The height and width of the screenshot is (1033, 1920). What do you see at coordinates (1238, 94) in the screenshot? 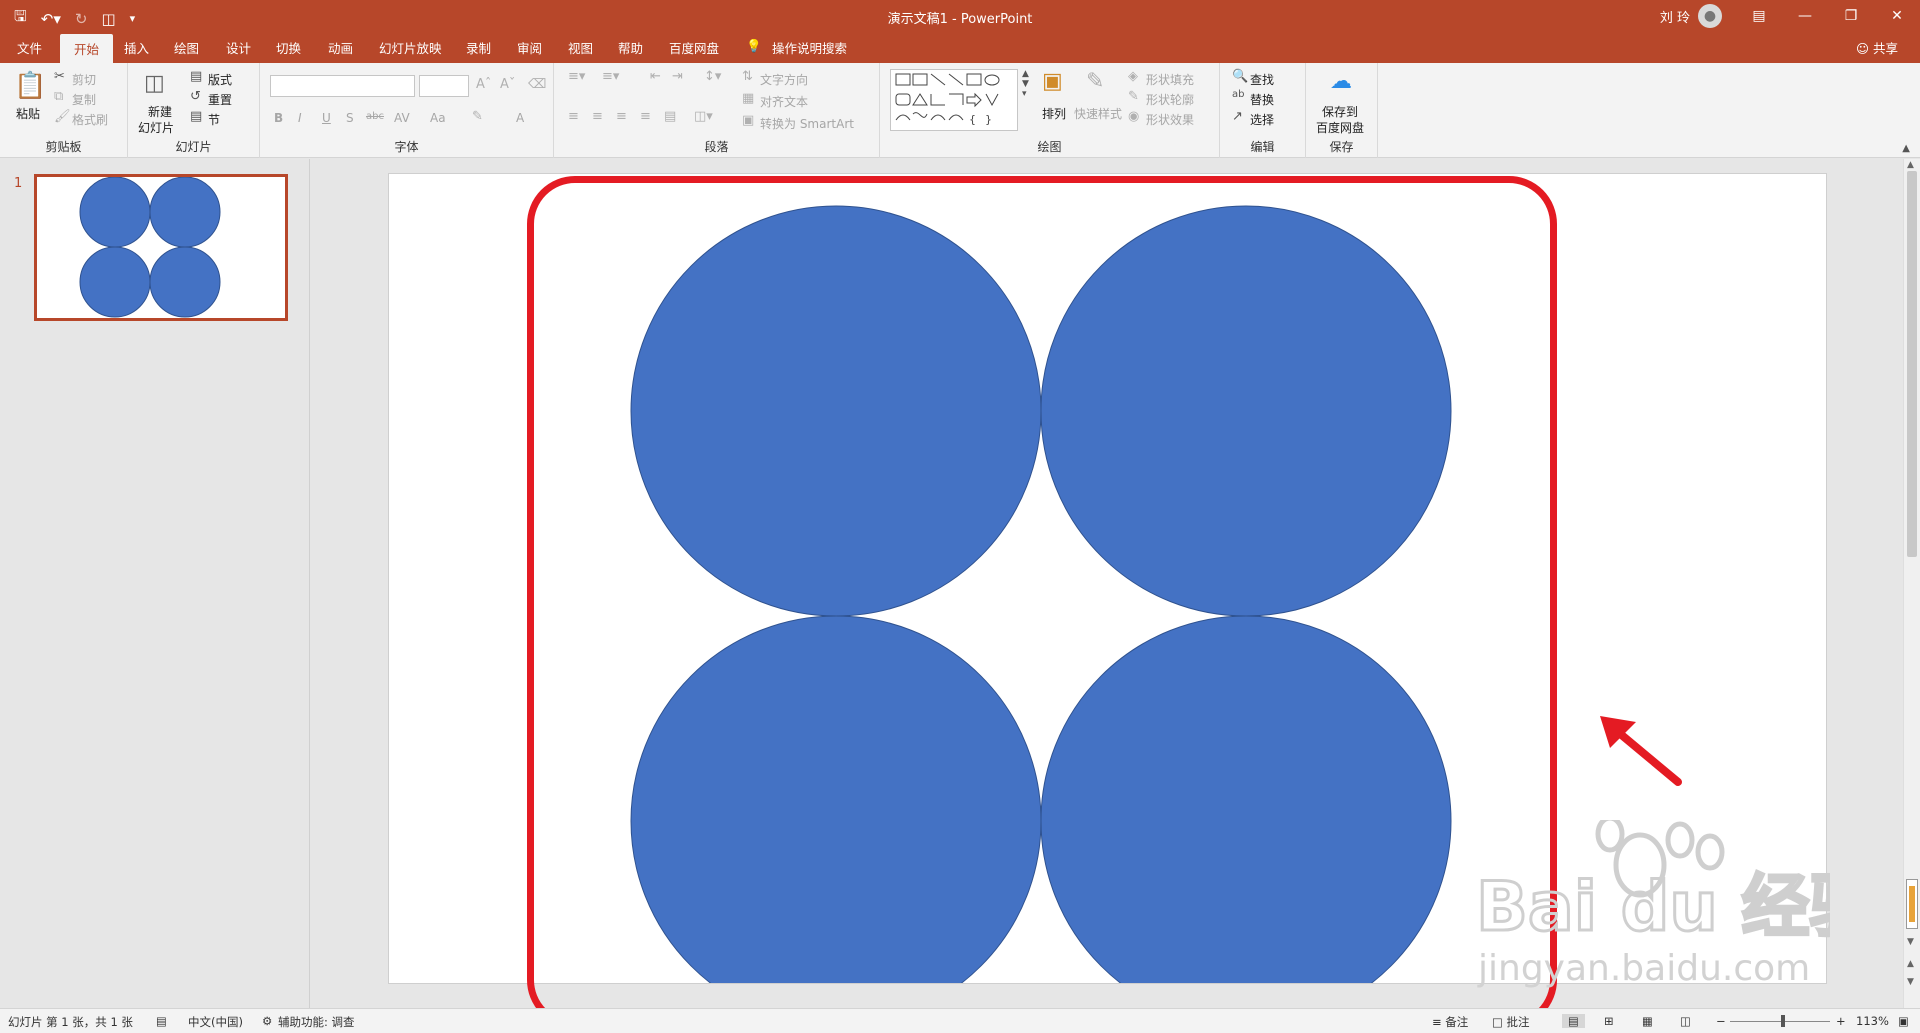
I see `replace-icon: ab` at bounding box center [1238, 94].